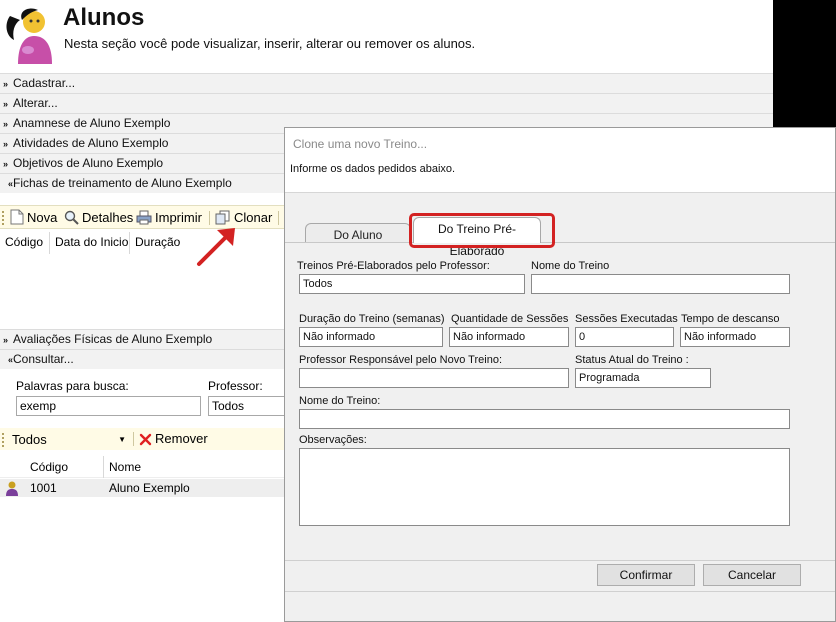  What do you see at coordinates (249, 406) in the screenshot?
I see `professor-select: Todos` at bounding box center [249, 406].